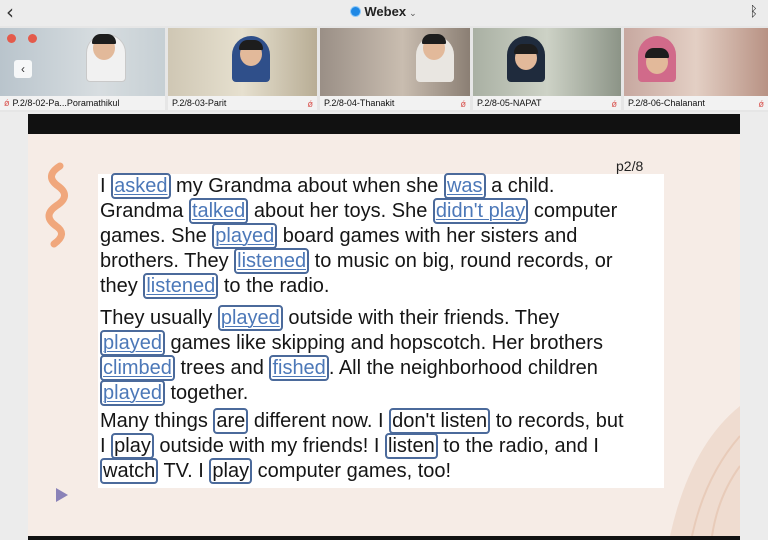 This screenshot has height=540, width=768. Describe the element at coordinates (62, 495) in the screenshot. I see `play-triangle-icon` at that location.